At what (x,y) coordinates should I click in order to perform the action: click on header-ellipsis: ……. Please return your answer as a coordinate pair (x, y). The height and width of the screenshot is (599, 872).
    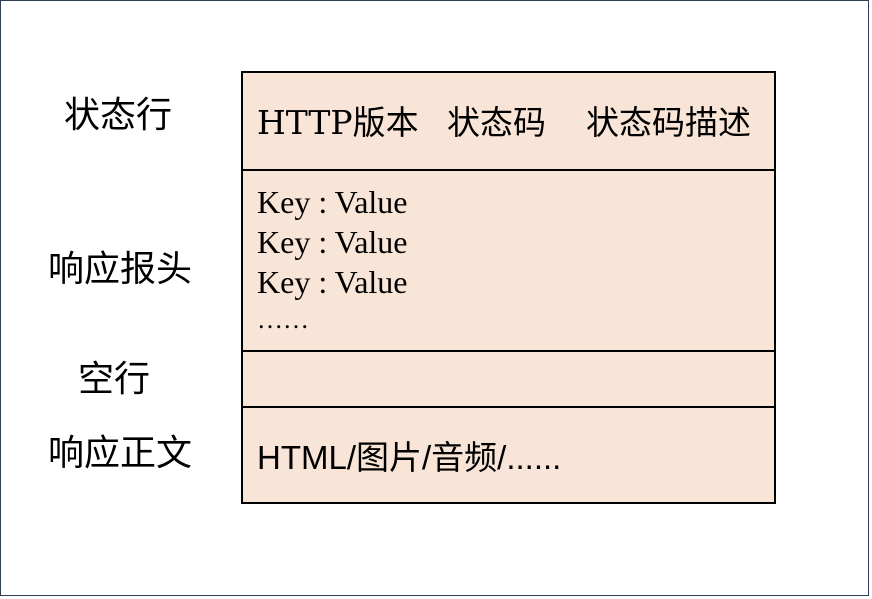
    Looking at the image, I should click on (283, 319).